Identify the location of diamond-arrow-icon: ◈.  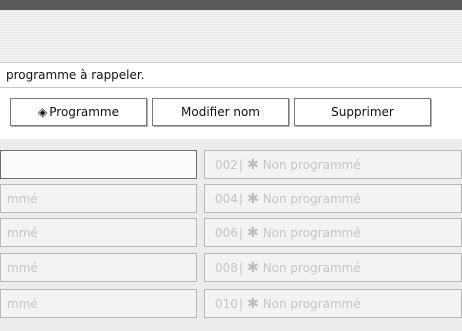
(43, 112).